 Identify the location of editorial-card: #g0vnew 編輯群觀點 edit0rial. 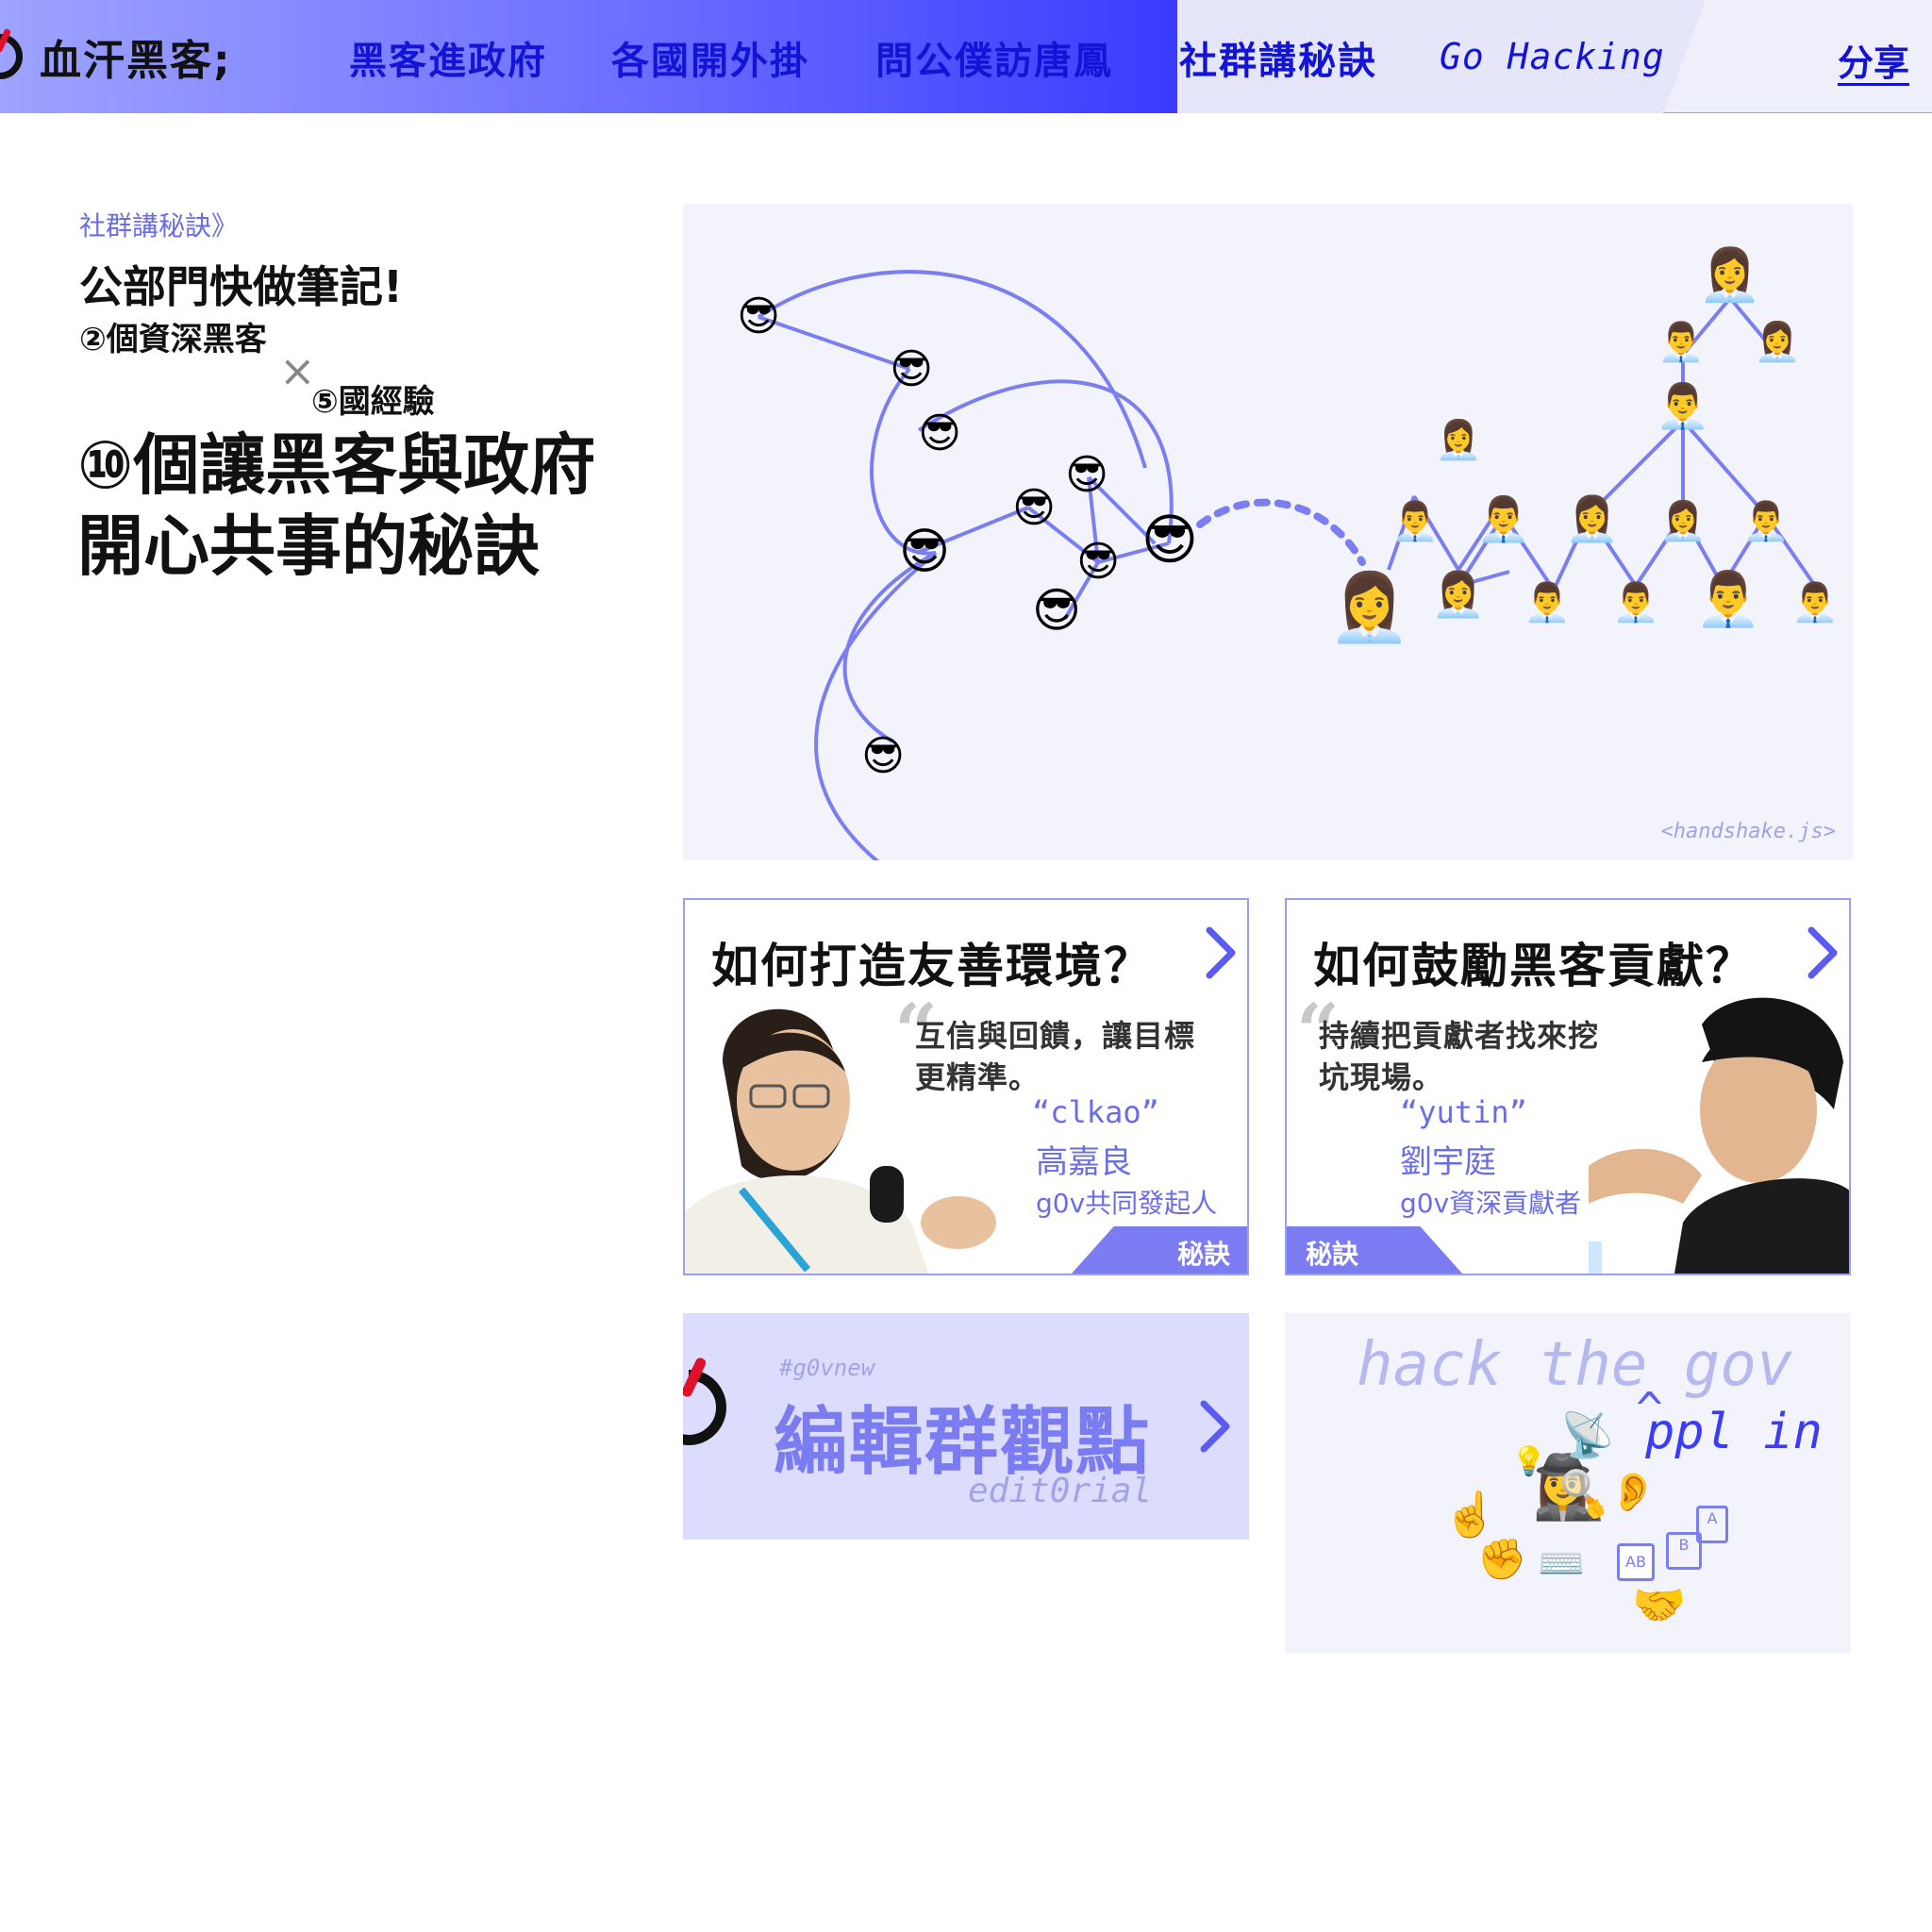
(966, 1427).